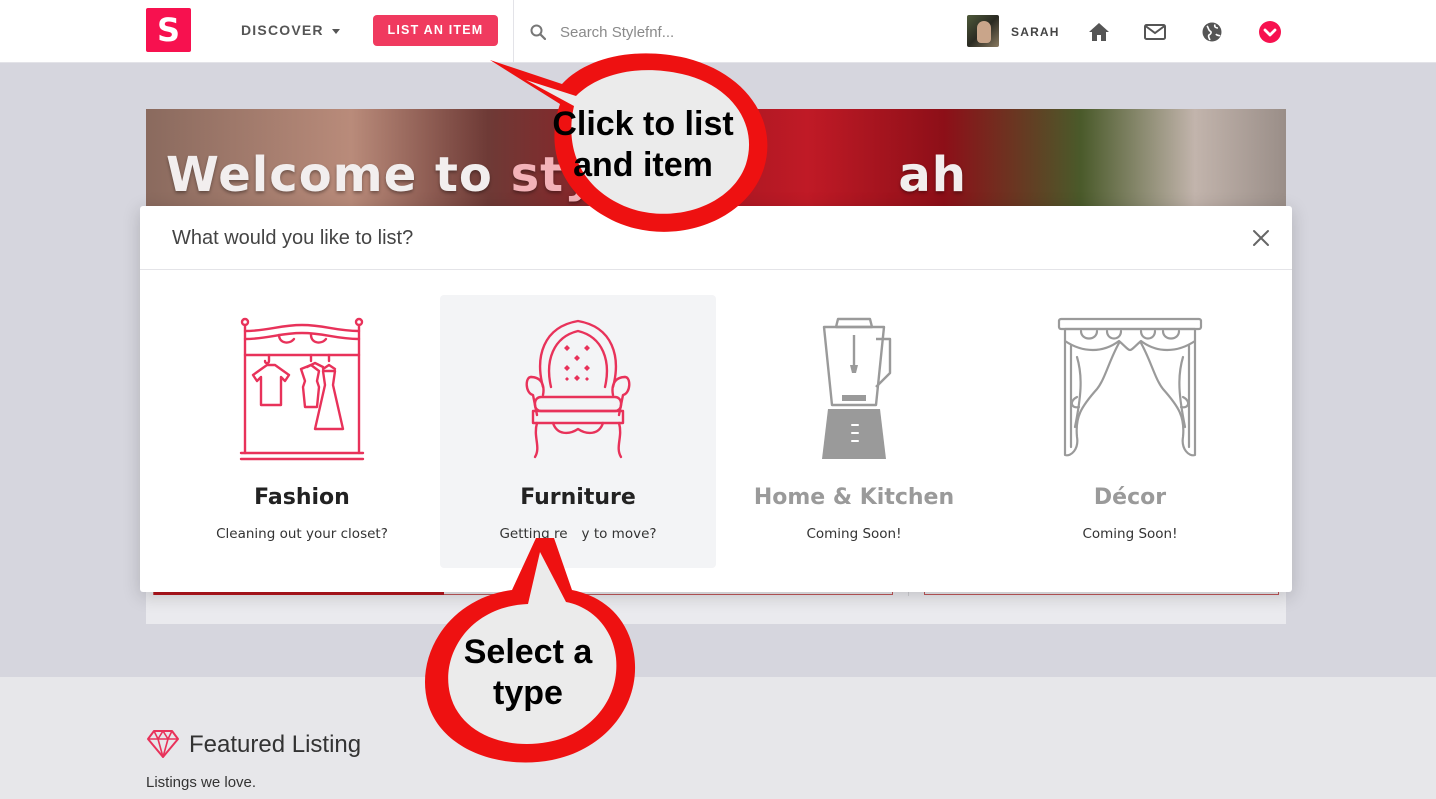 This screenshot has height=799, width=1436. Describe the element at coordinates (302, 497) in the screenshot. I see `option-label: Fashion` at that location.